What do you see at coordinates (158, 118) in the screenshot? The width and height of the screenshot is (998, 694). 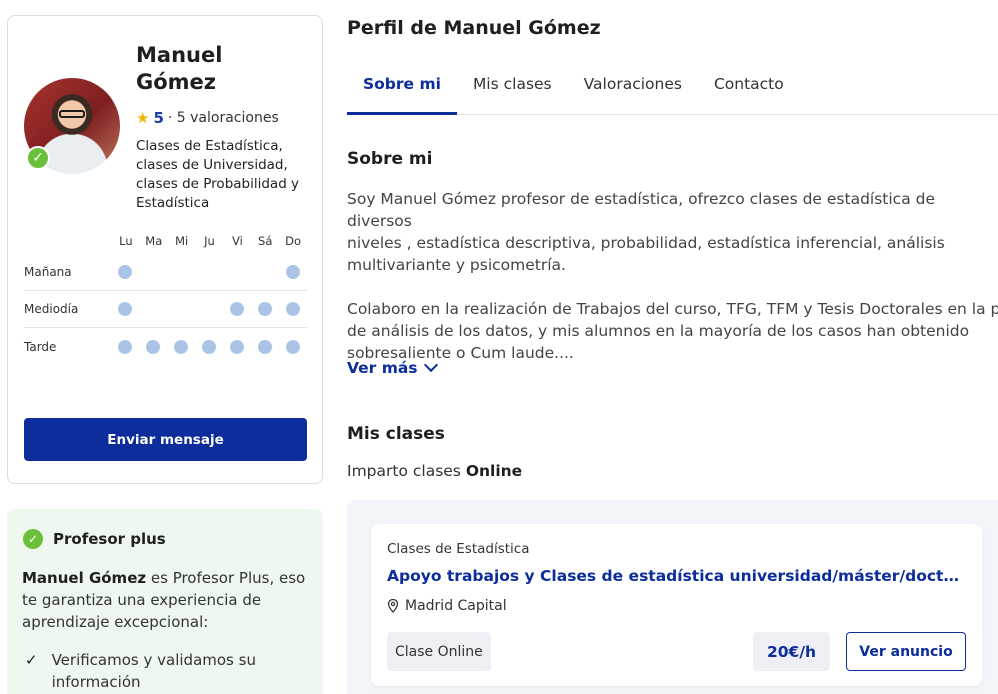 I see `rating-value: 5` at bounding box center [158, 118].